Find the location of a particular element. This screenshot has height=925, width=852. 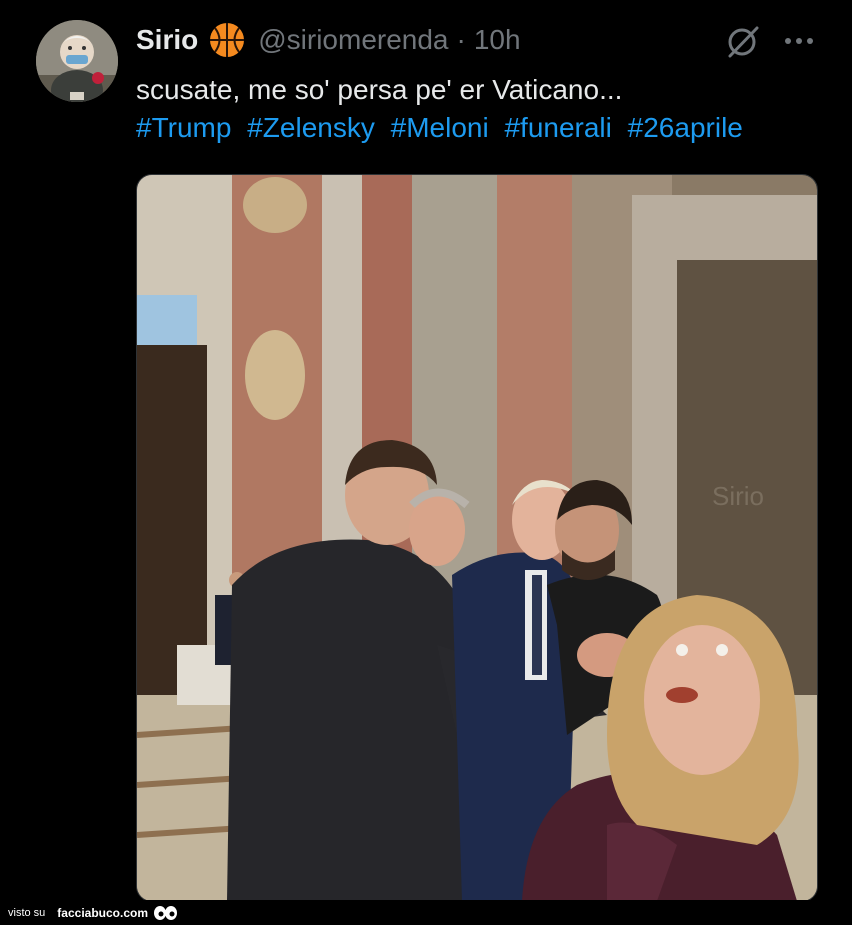

grok-icon is located at coordinates (743, 41).